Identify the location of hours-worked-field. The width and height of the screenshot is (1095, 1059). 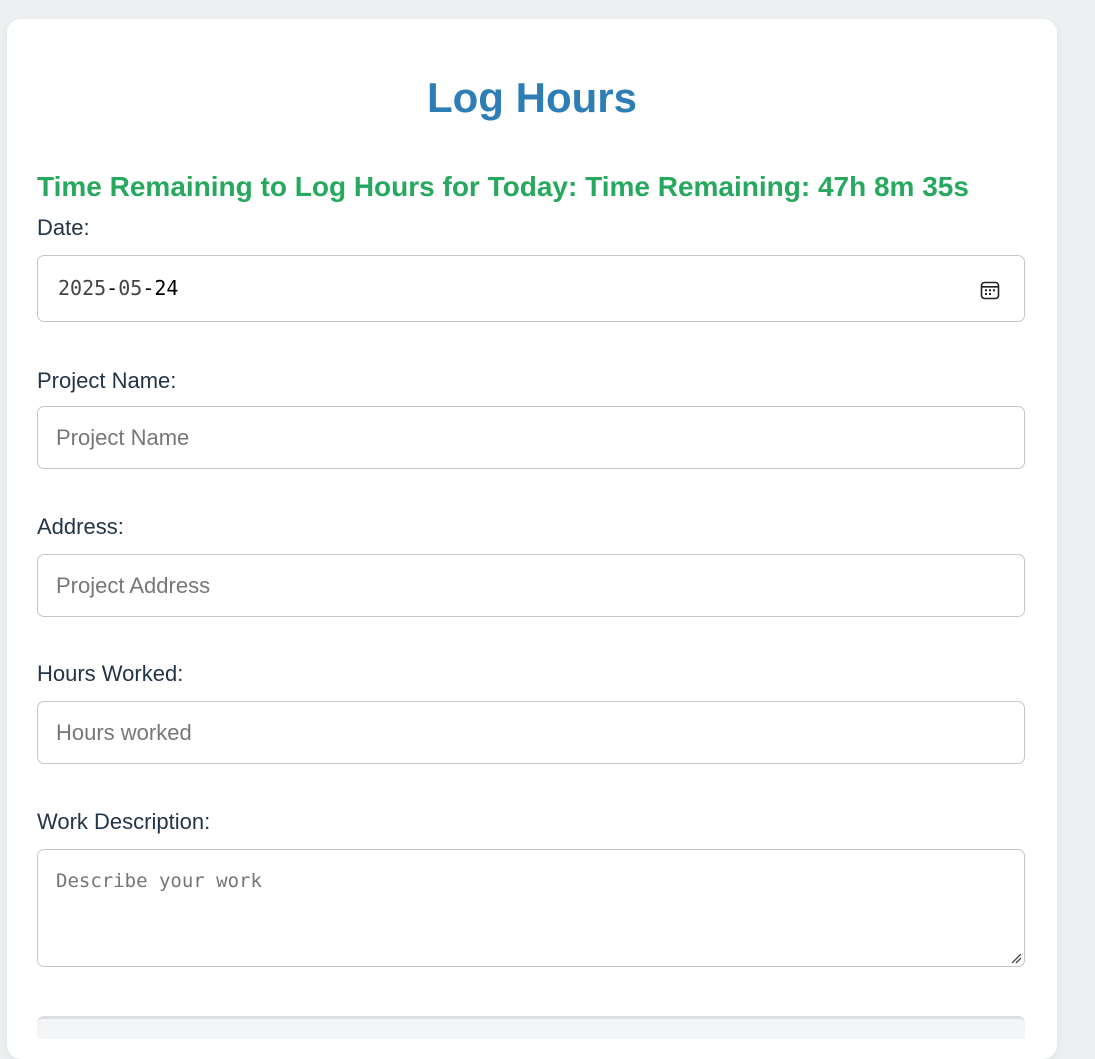
(531, 732).